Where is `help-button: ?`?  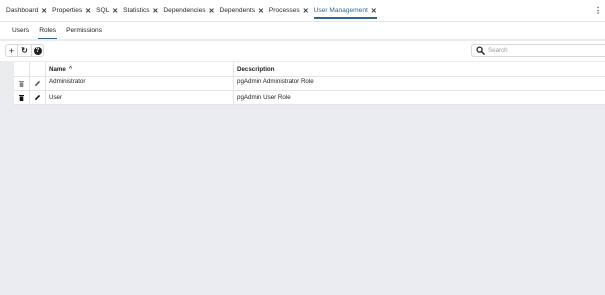 help-button: ? is located at coordinates (37, 50).